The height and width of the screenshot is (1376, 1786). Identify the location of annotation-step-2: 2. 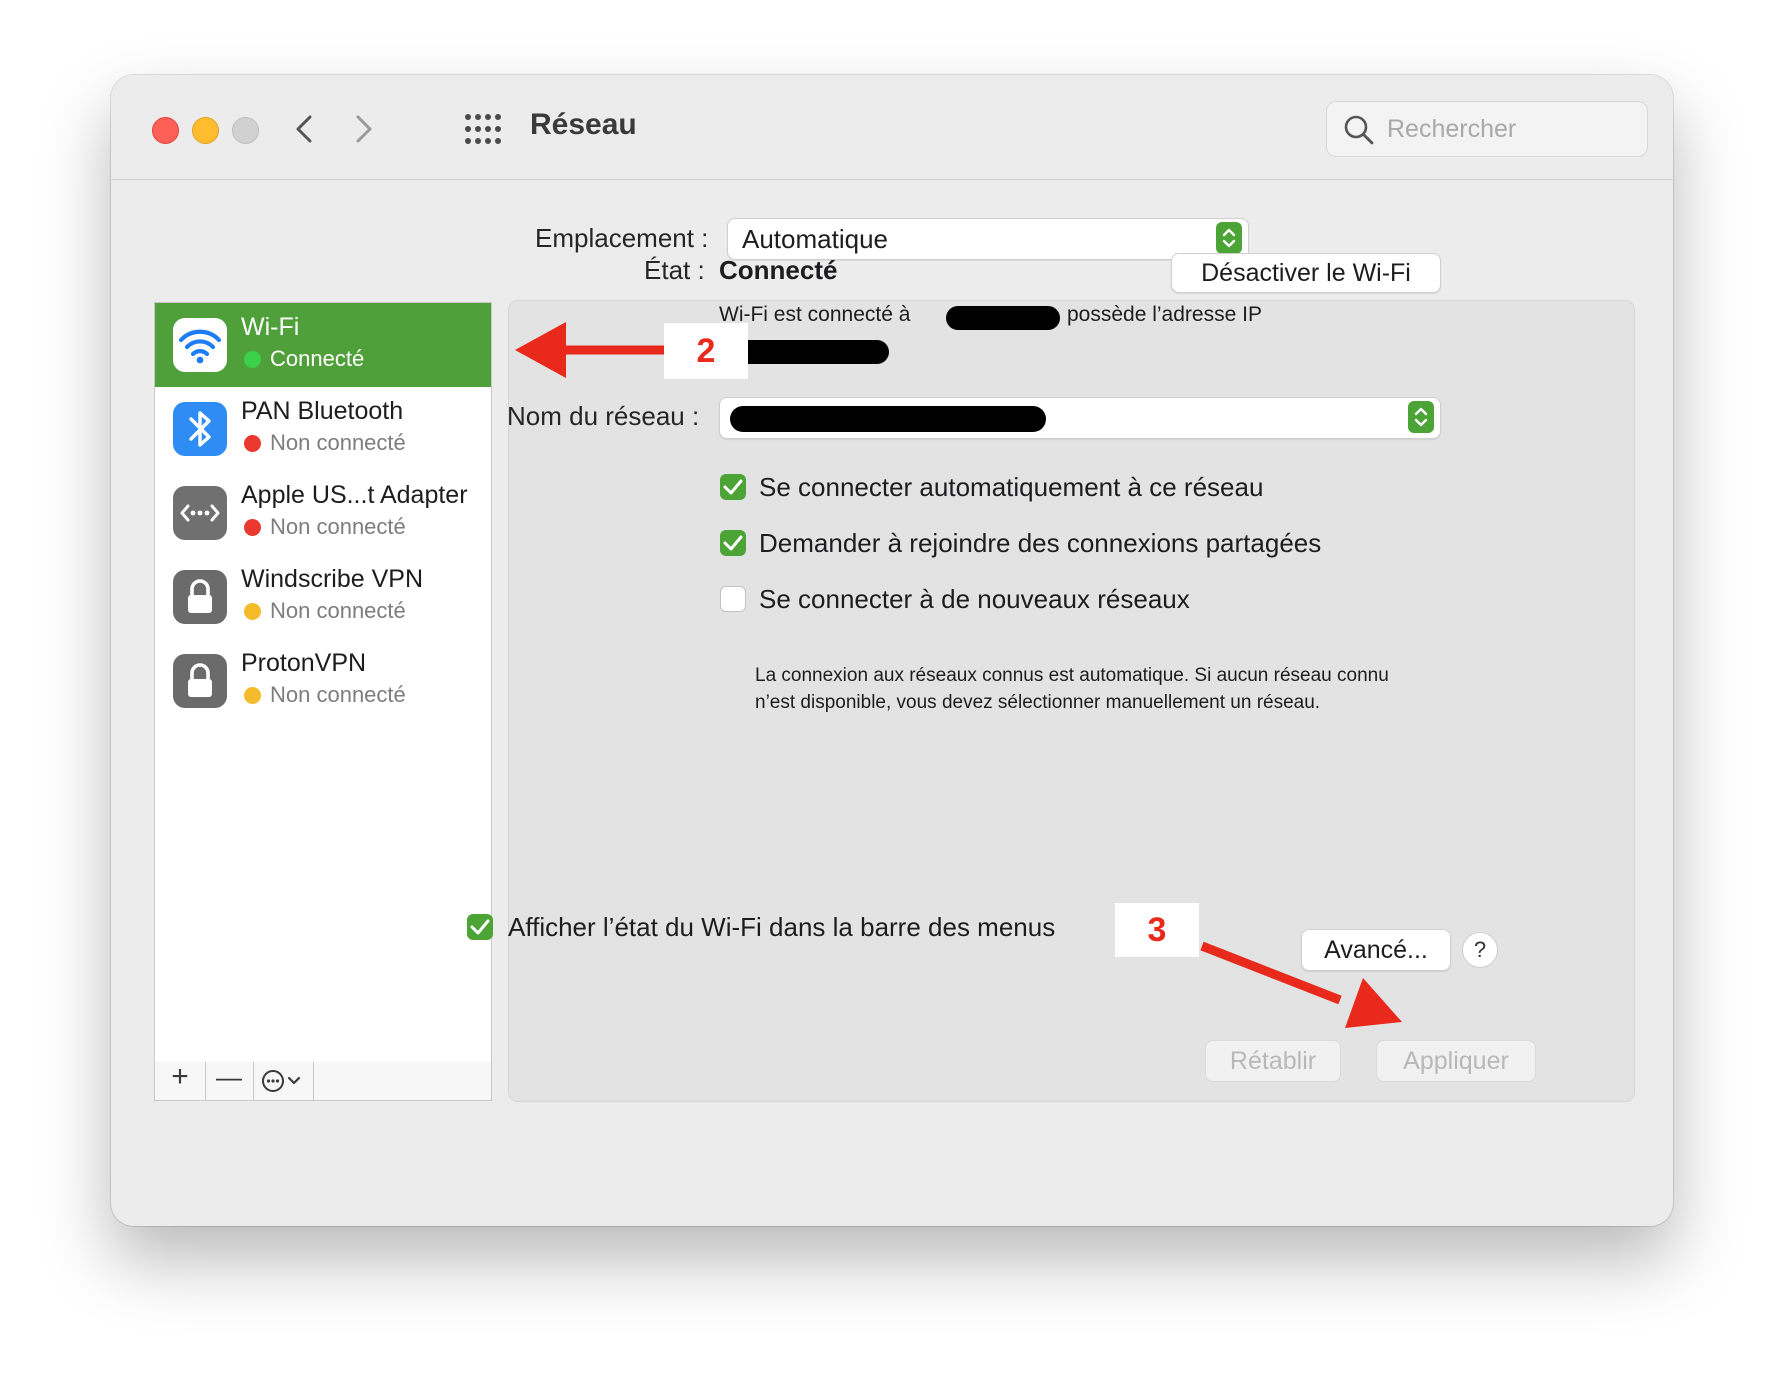
(706, 351).